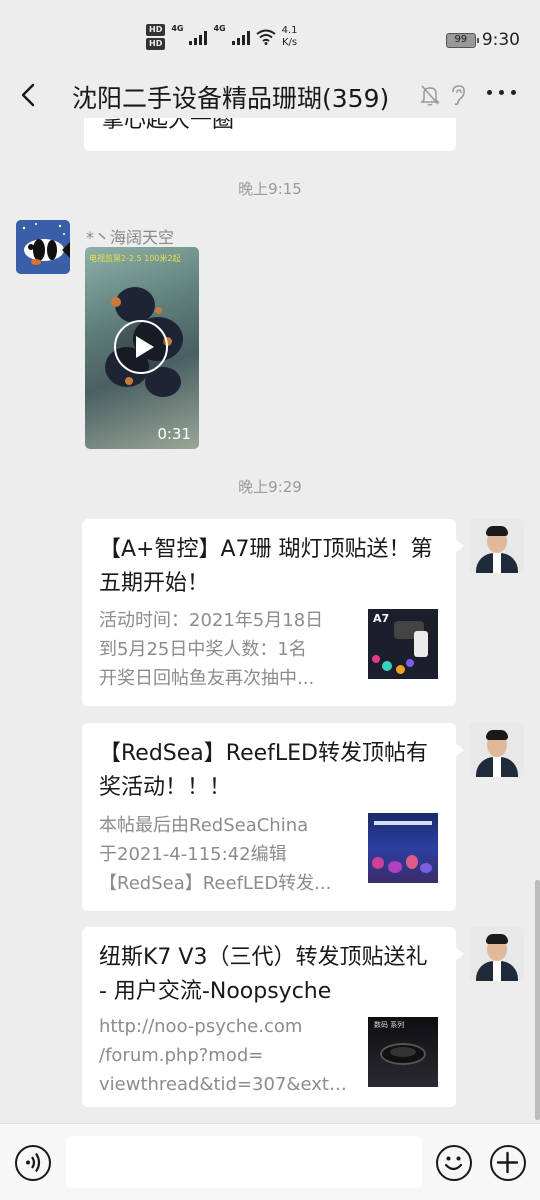  Describe the element at coordinates (403, 848) in the screenshot. I see `link-card-thumbnail` at that location.